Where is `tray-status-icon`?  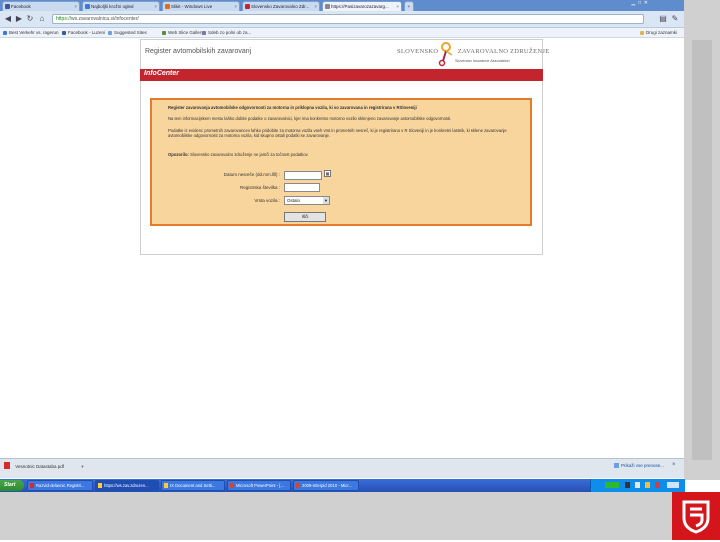 tray-status-icon is located at coordinates (612, 485).